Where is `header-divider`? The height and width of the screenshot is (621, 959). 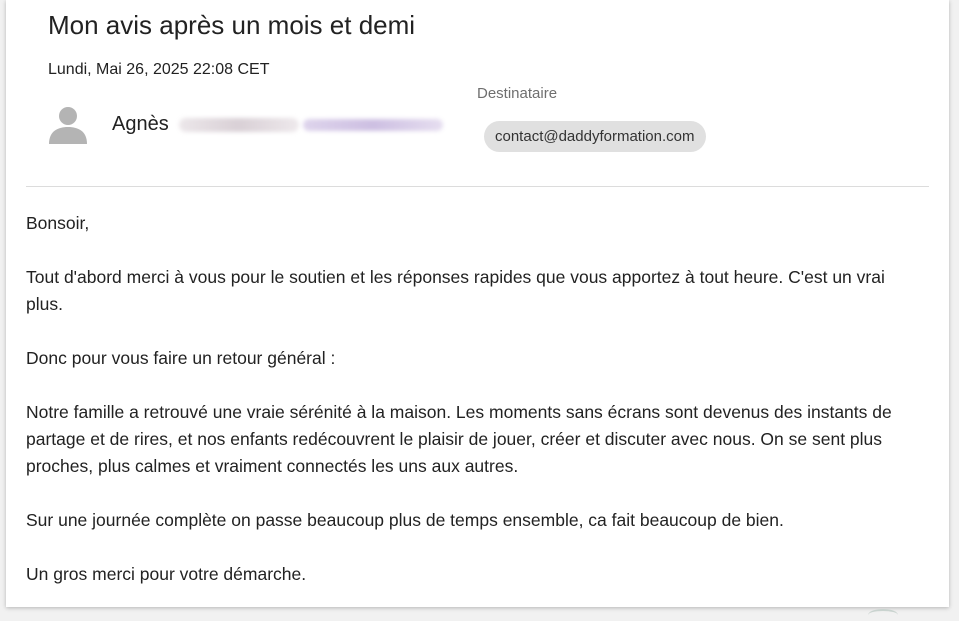
header-divider is located at coordinates (477, 186).